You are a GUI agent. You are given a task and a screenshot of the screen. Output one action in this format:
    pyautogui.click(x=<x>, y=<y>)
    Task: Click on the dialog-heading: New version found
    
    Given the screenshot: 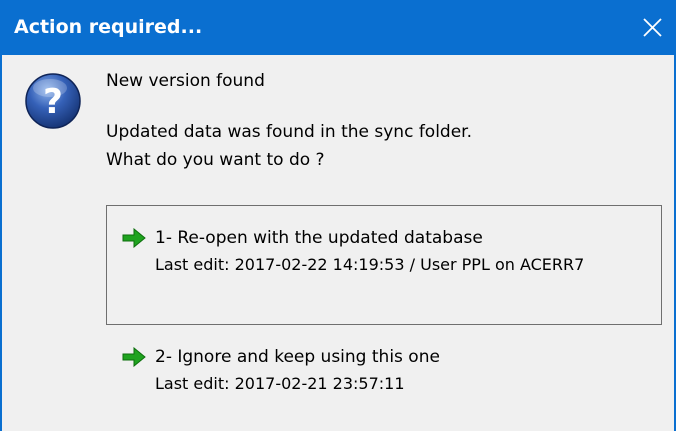 What is the action you would take?
    pyautogui.click(x=185, y=81)
    